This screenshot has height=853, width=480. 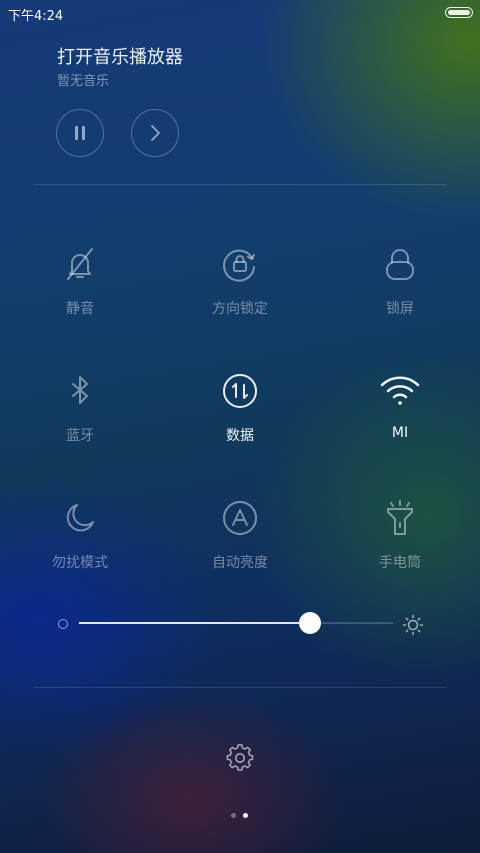 I want to click on status-bar: 下午4:24, so click(x=240, y=13).